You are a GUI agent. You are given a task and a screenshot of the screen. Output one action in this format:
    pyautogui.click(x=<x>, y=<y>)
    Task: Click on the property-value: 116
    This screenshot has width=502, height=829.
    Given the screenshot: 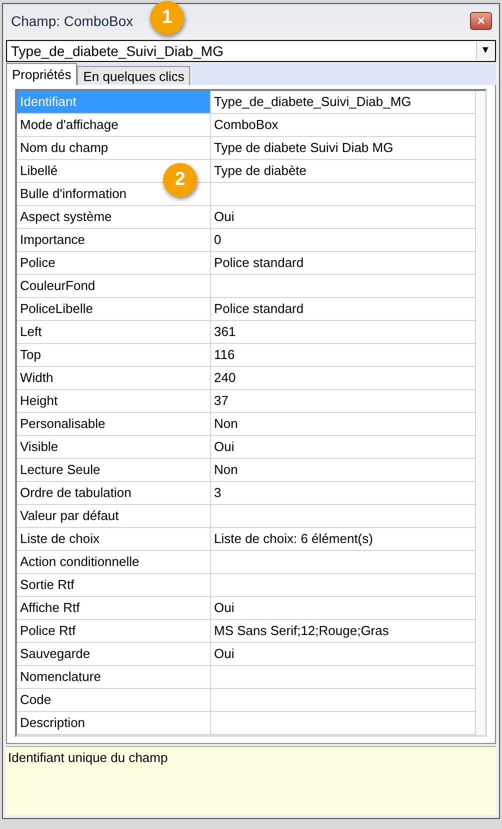 What is the action you would take?
    pyautogui.click(x=343, y=355)
    